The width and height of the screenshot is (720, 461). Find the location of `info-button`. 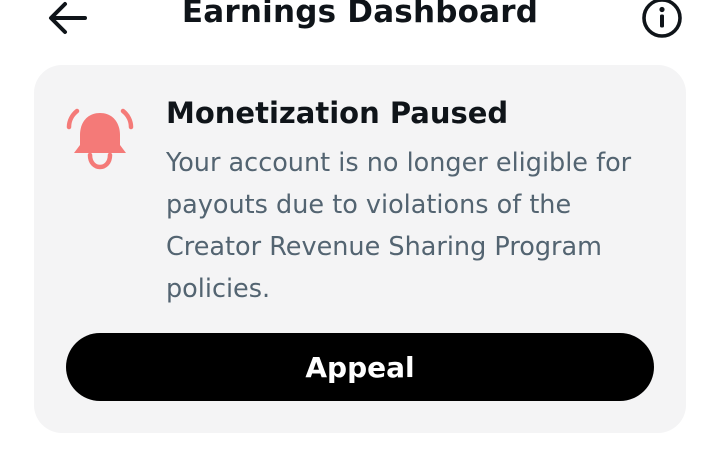

info-button is located at coordinates (662, 20).